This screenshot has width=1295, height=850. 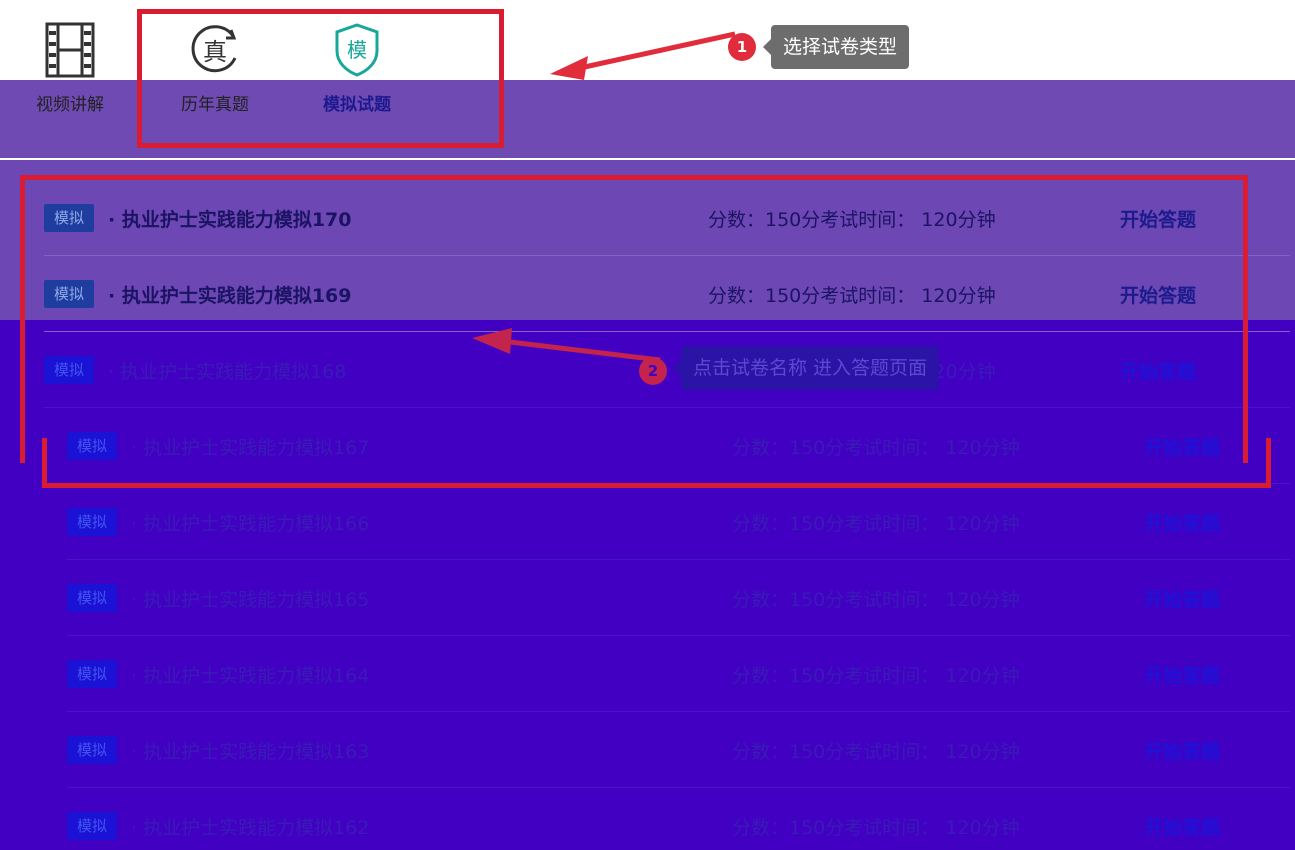 I want to click on callout-tip-1: 选择试卷类型, so click(x=836, y=47).